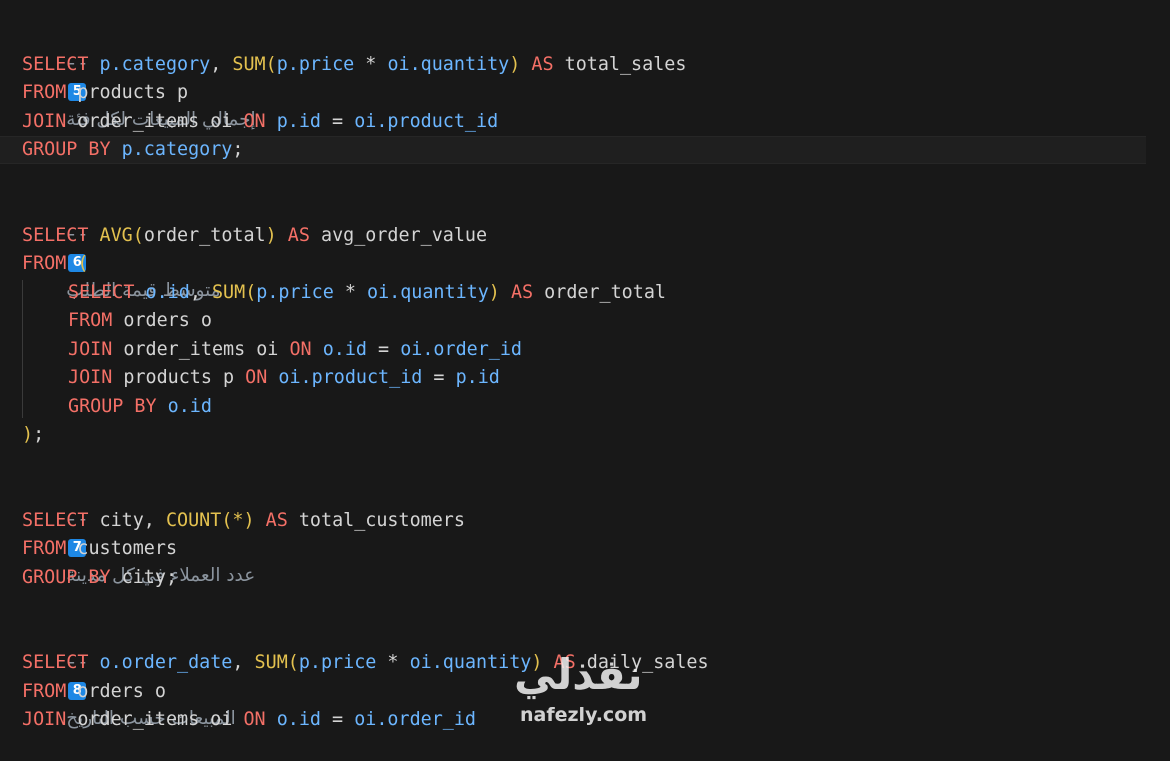 The width and height of the screenshot is (1170, 761). What do you see at coordinates (122, 548) in the screenshot?
I see `text: customers` at bounding box center [122, 548].